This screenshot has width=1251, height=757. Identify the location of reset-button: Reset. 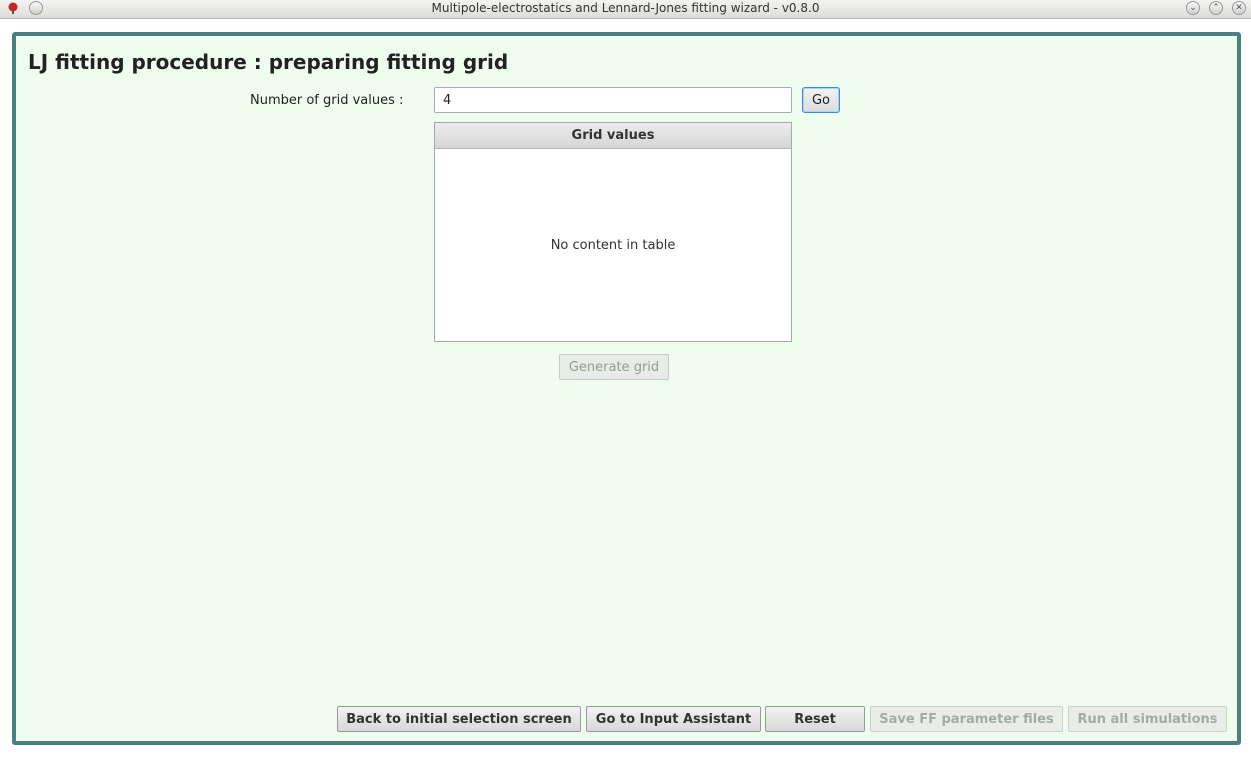
(815, 719).